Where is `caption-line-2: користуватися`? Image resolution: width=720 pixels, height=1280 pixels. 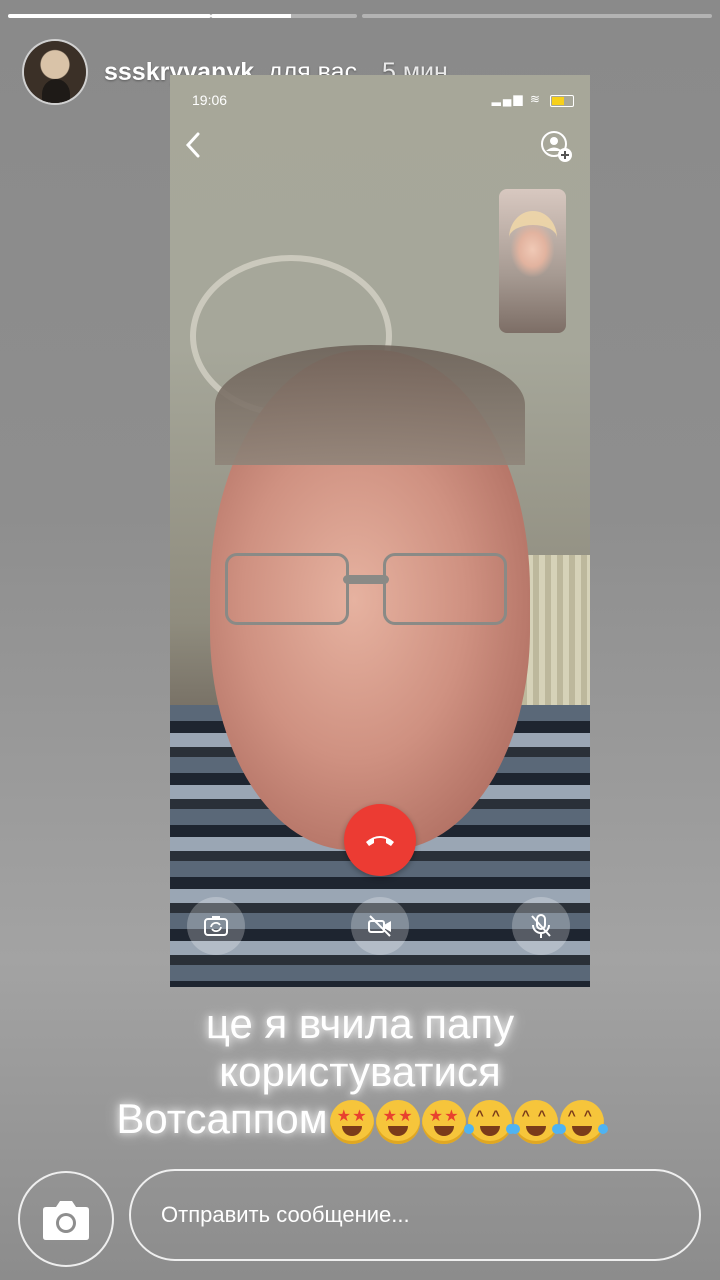 caption-line-2: користуватися is located at coordinates (360, 1071).